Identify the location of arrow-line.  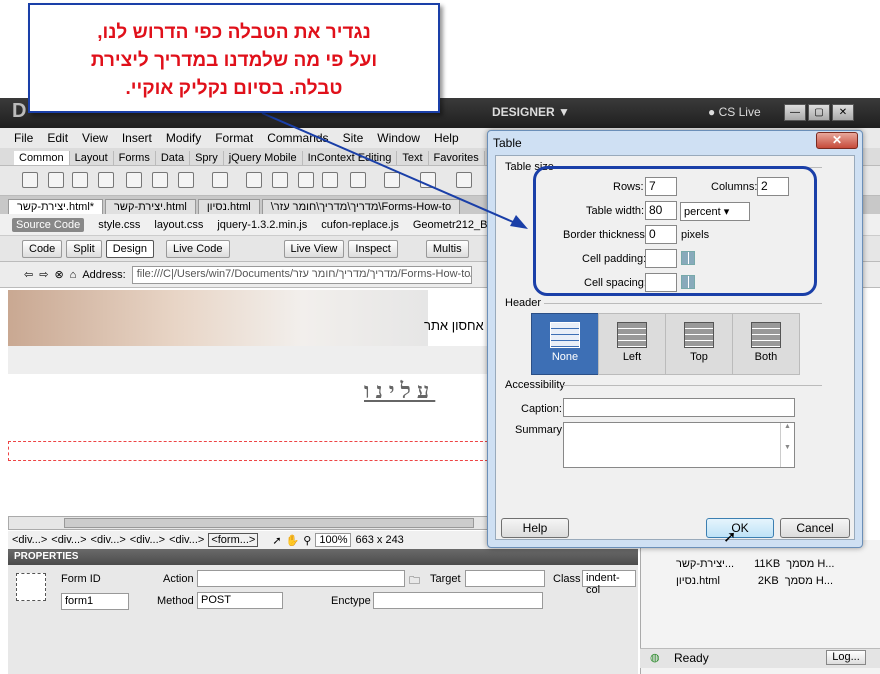
(391, 169).